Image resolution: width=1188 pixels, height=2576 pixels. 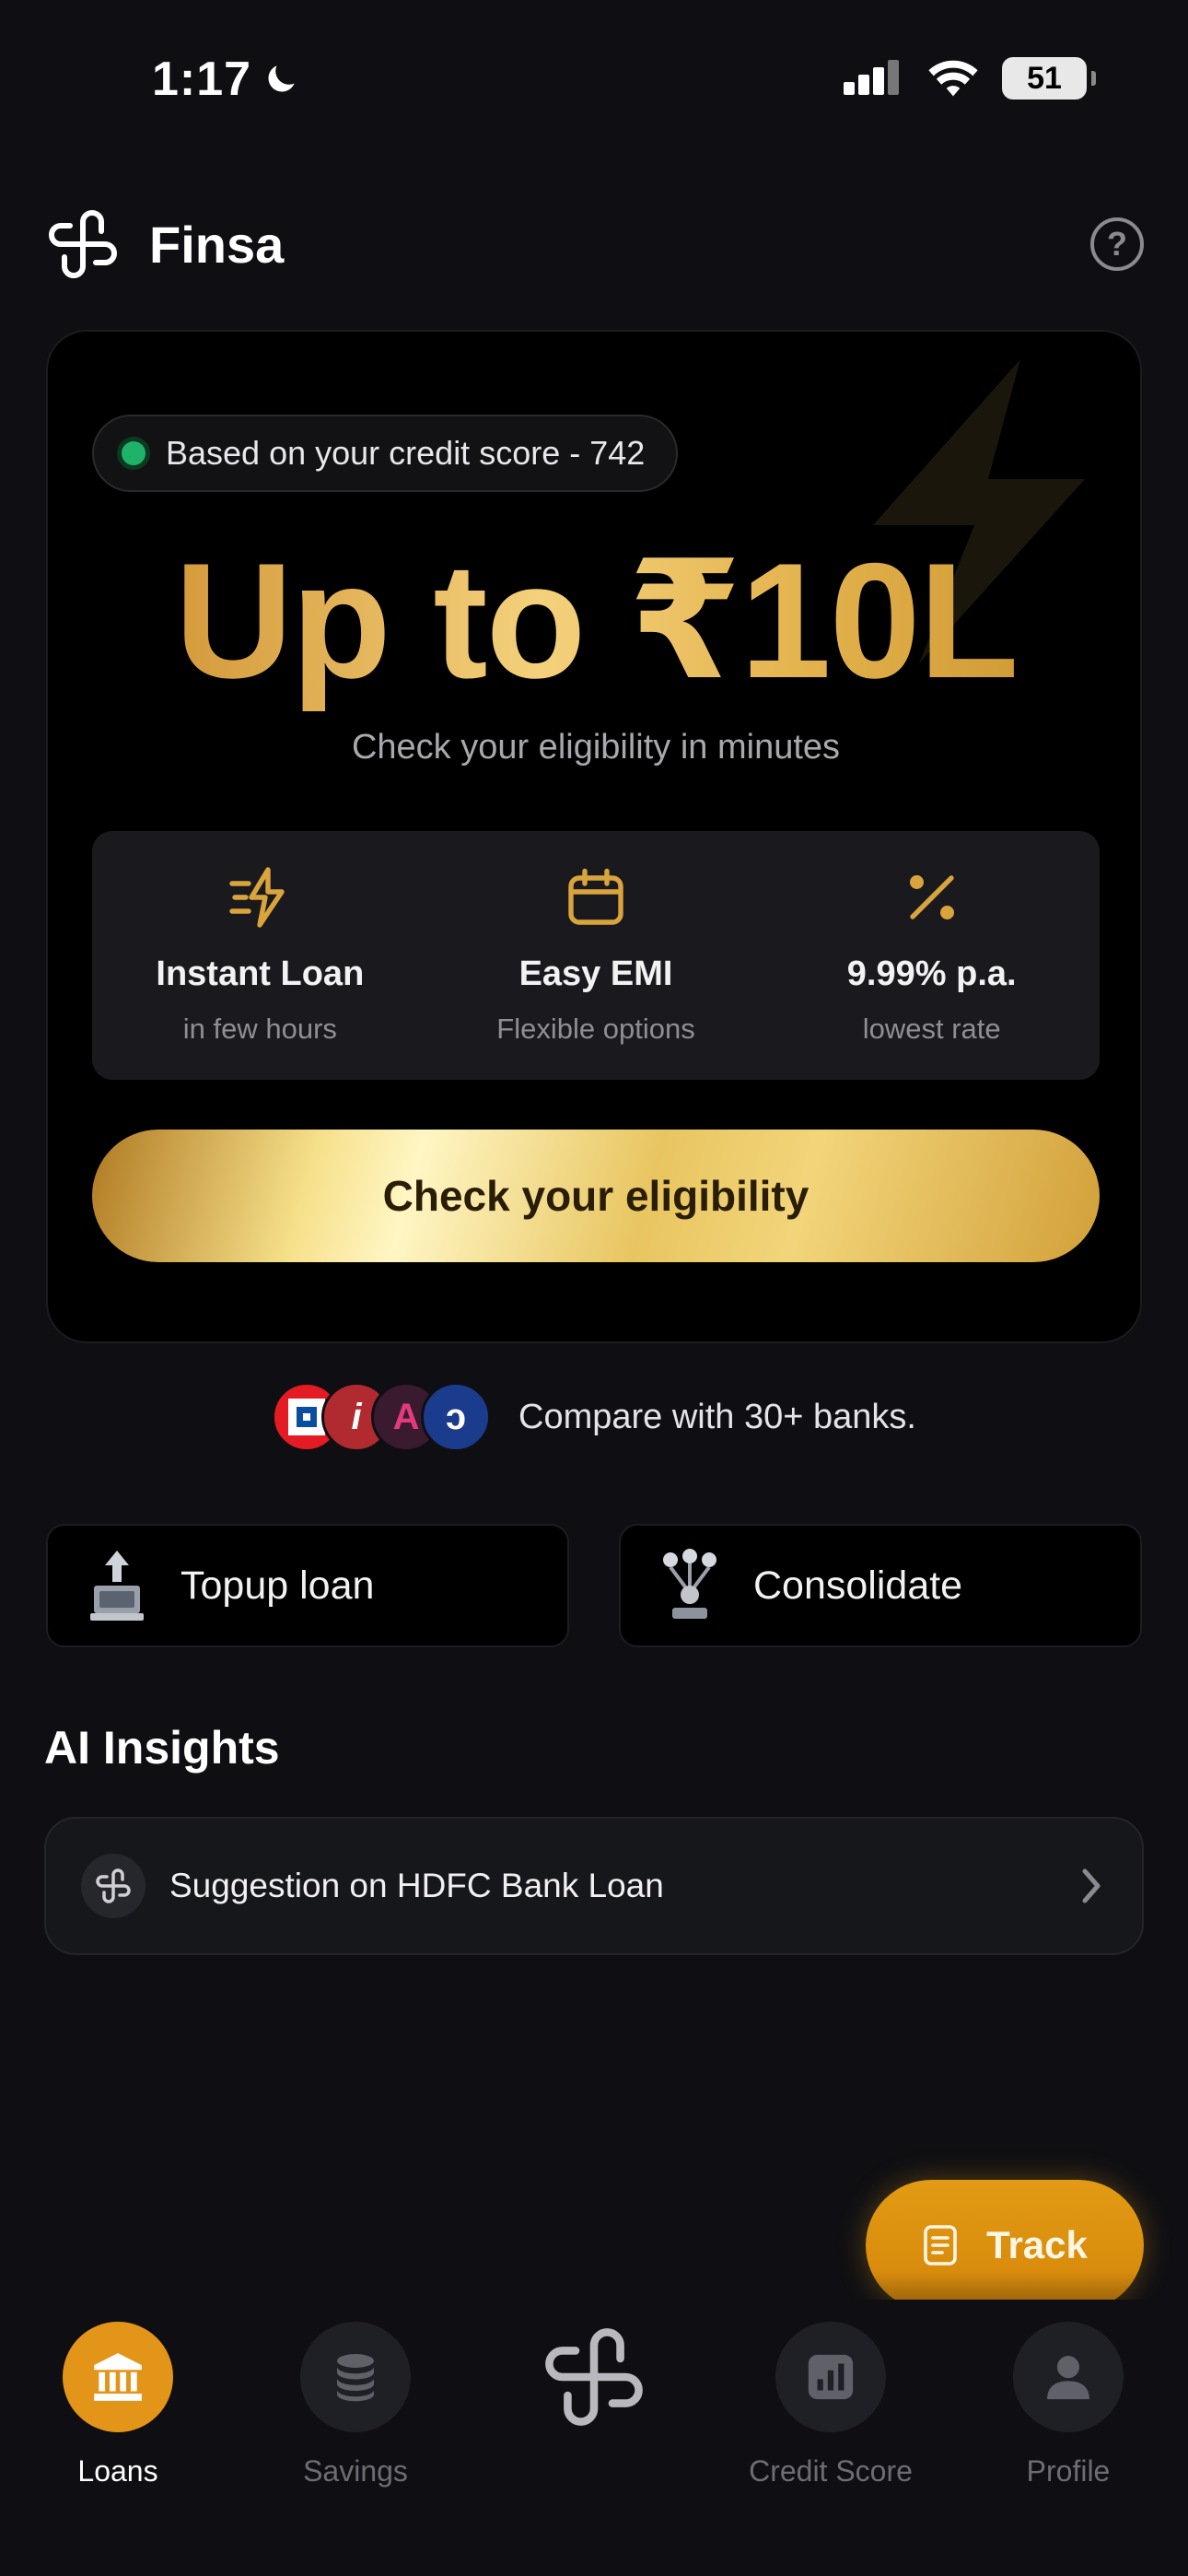 I want to click on help-button: ?, so click(x=1117, y=244).